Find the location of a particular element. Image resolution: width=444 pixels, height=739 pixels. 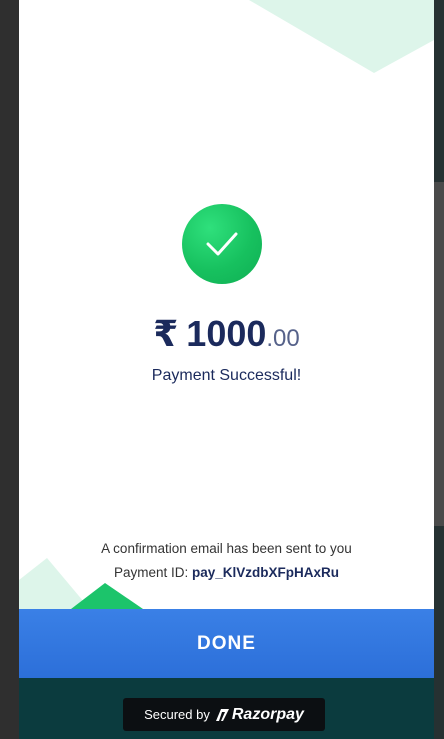

payment-id-label: Payment ID: is located at coordinates (151, 572).